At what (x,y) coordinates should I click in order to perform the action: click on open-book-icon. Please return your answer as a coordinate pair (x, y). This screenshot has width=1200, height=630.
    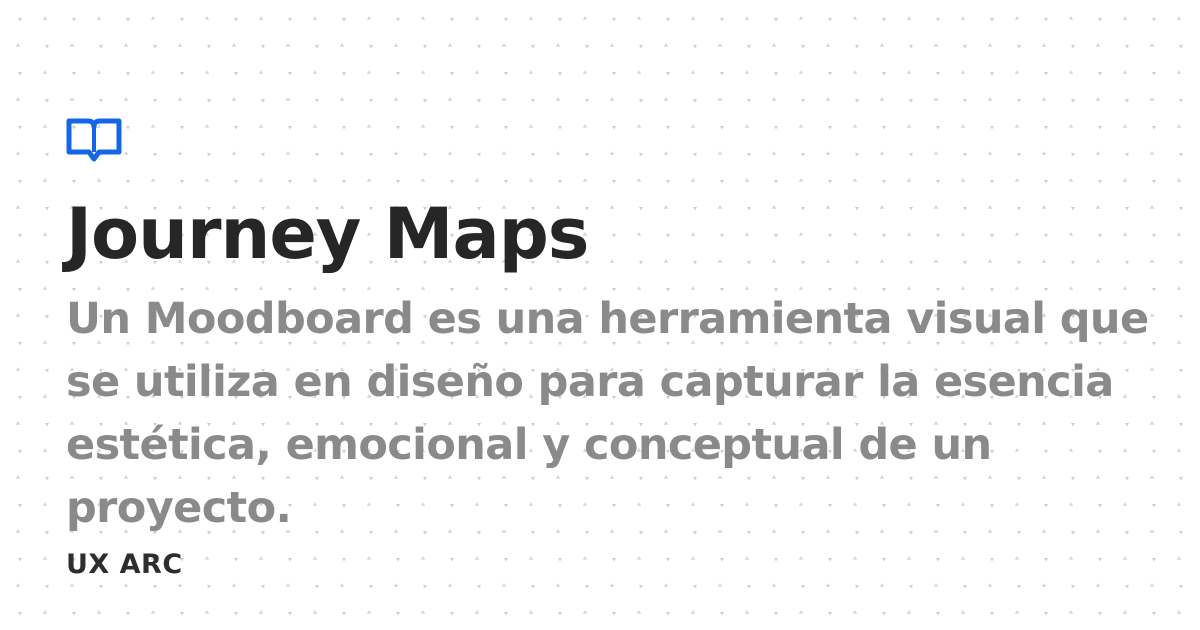
    Looking at the image, I should click on (94, 140).